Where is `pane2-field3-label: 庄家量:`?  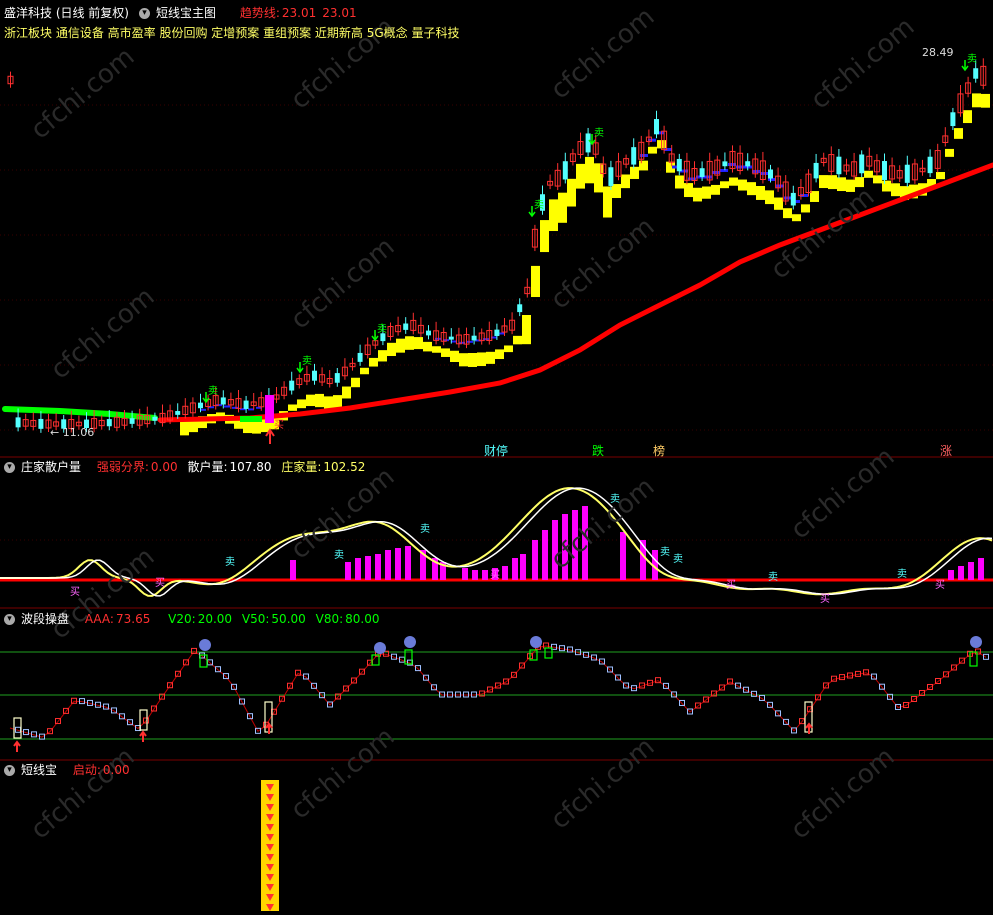 pane2-field3-label: 庄家量: is located at coordinates (301, 467).